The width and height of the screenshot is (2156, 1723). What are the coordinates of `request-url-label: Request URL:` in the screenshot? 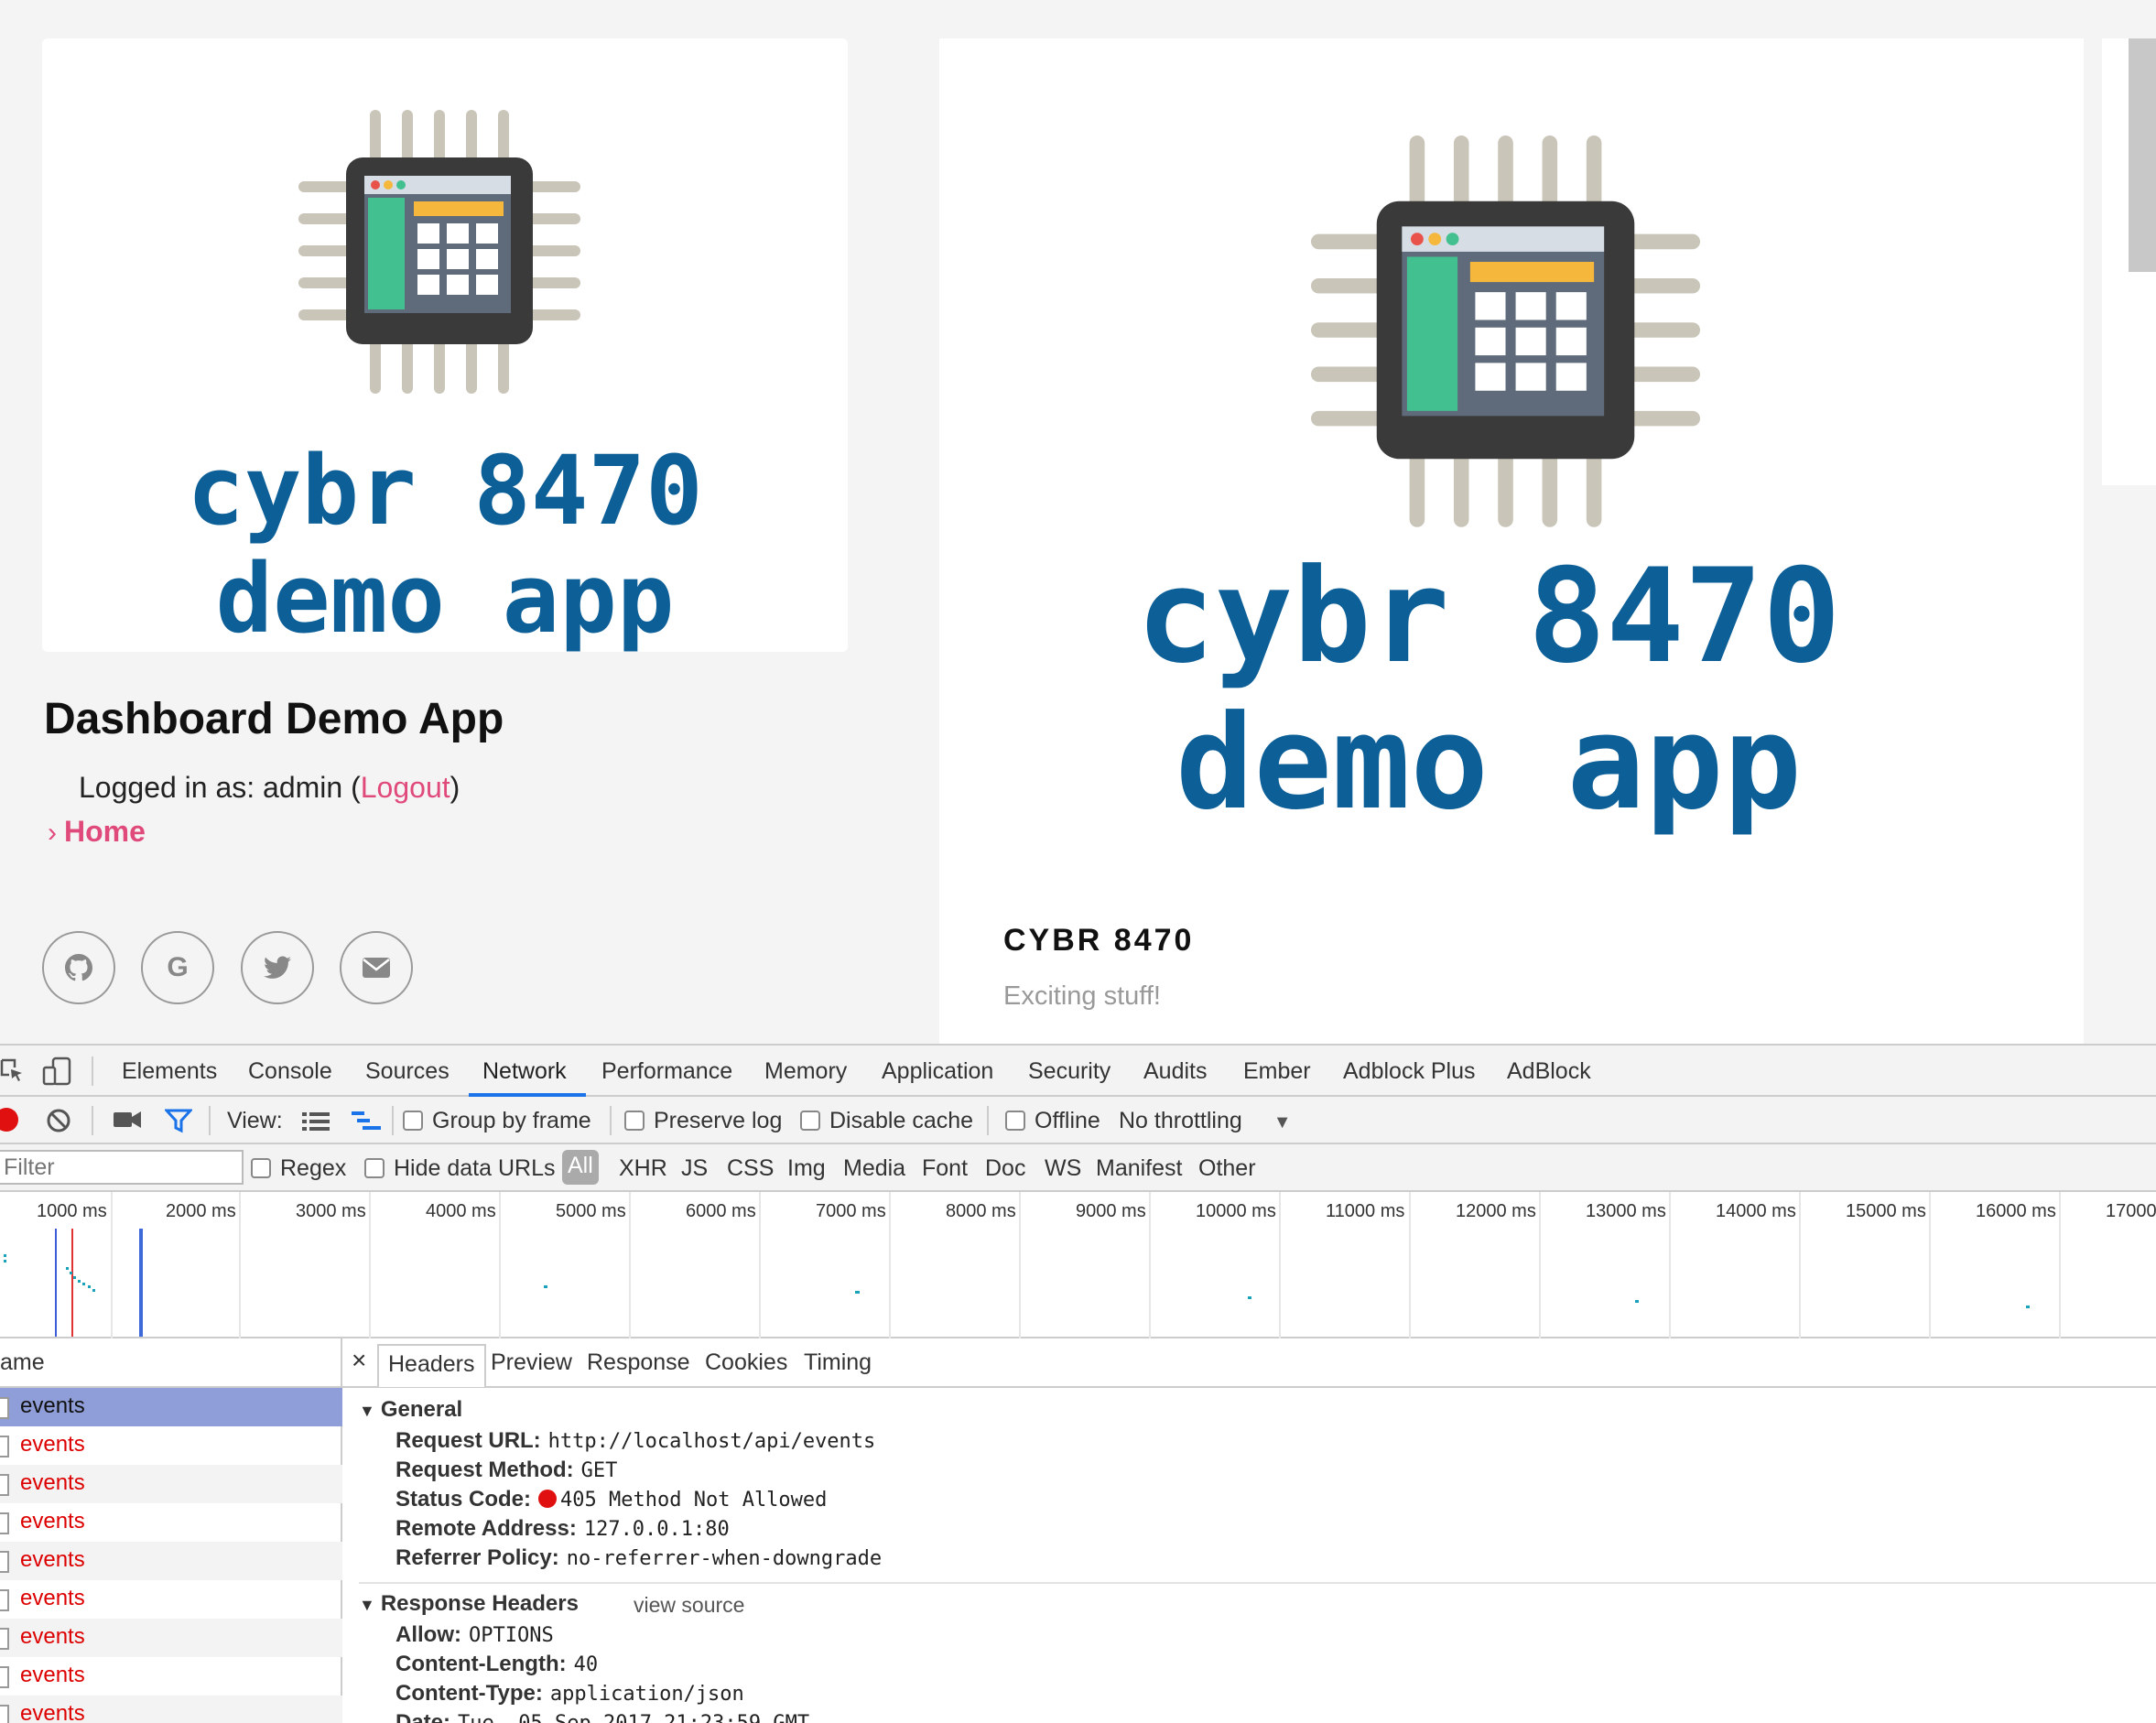 It's located at (468, 1440).